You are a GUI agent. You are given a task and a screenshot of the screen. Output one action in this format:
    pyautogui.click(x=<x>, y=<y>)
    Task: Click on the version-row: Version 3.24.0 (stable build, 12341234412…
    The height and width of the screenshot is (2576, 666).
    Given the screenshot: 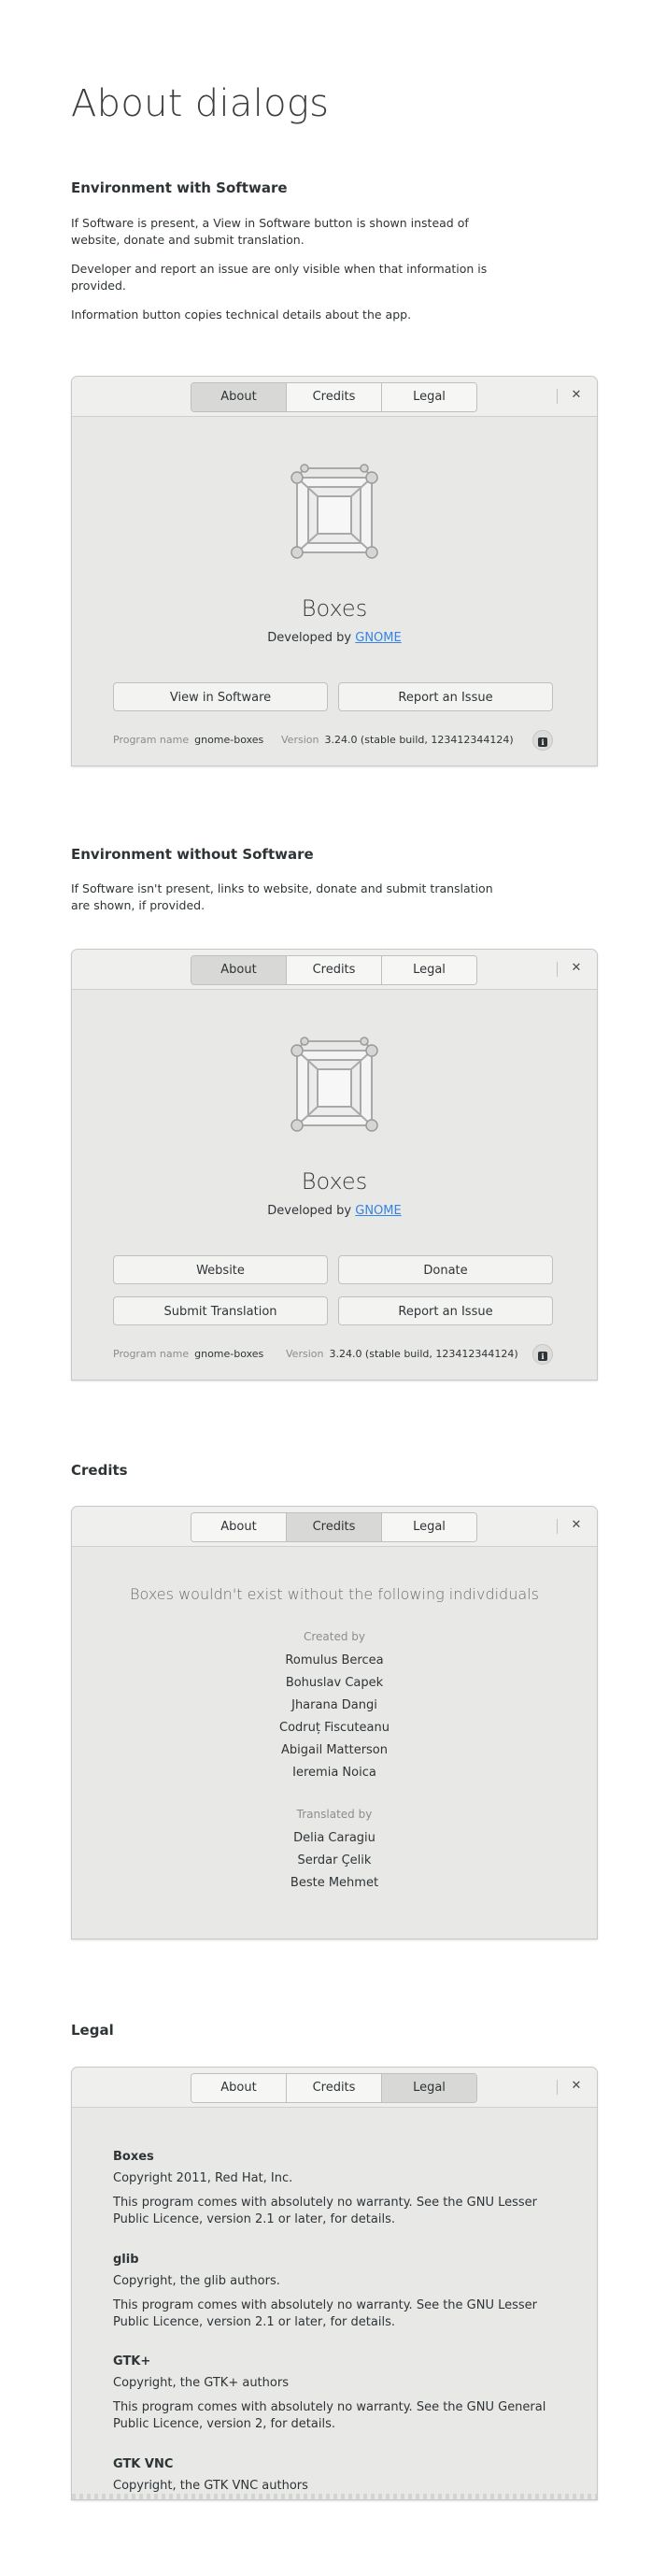 What is the action you would take?
    pyautogui.click(x=402, y=1354)
    